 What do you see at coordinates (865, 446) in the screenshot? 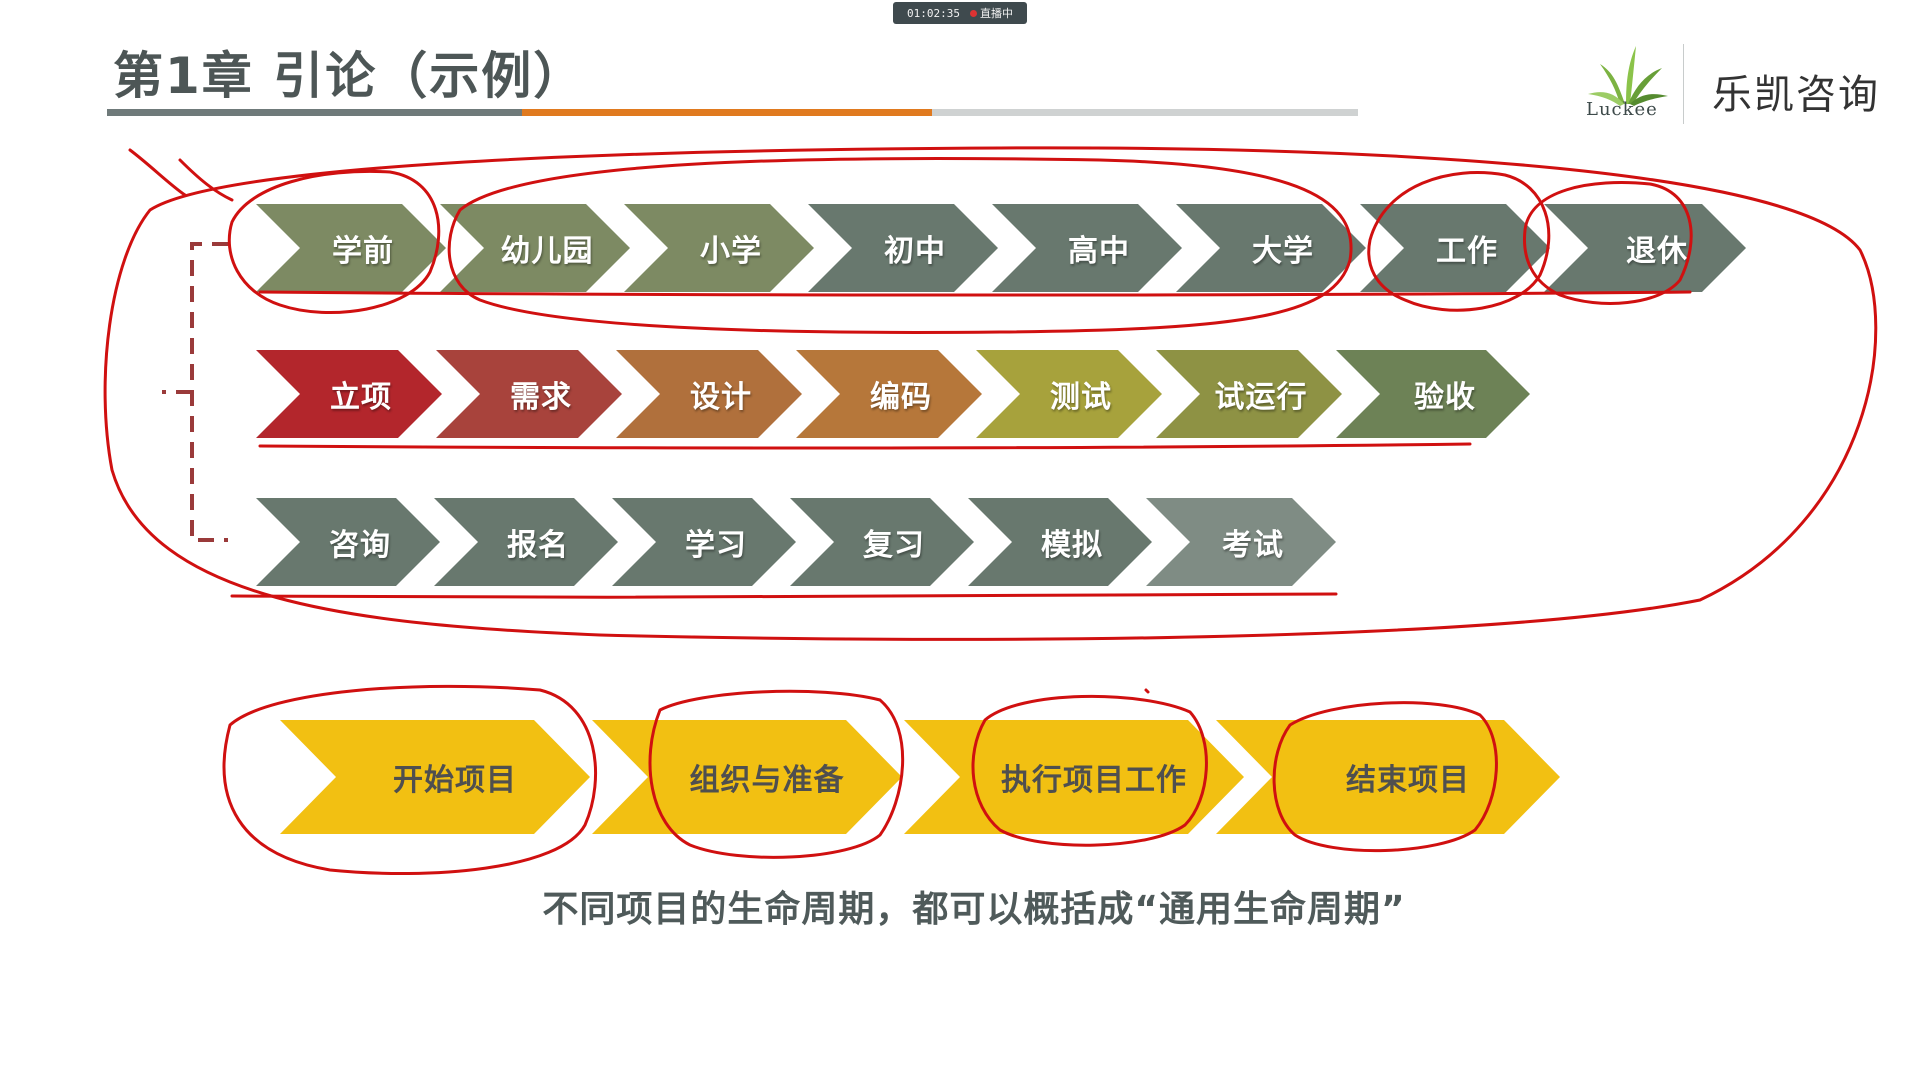
I see `annotation-underline-row2` at bounding box center [865, 446].